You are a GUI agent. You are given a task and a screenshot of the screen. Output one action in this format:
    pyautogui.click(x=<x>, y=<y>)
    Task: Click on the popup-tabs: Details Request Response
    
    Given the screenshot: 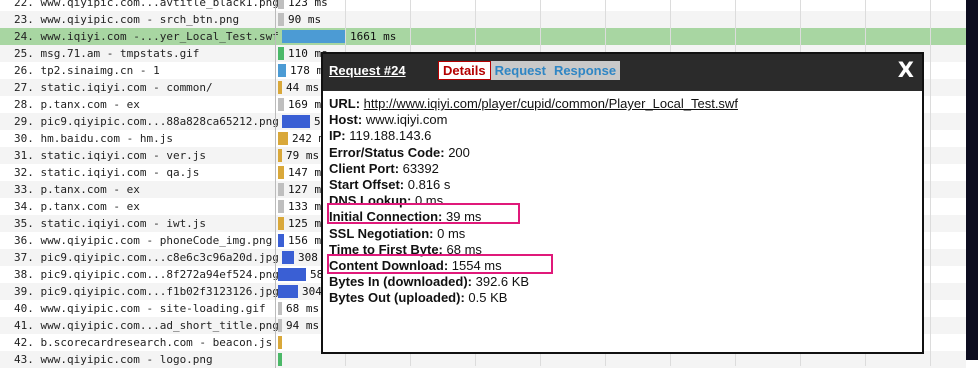 What is the action you would take?
    pyautogui.click(x=529, y=70)
    